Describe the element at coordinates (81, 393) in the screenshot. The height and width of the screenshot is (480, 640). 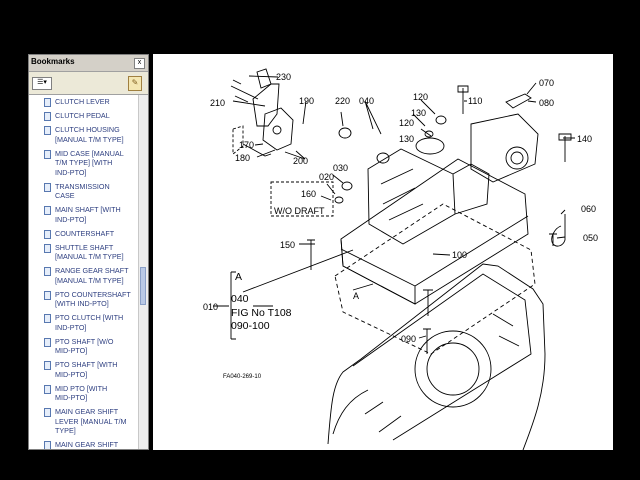
I see `bookmark-label: MID PTO [WITH MID-PTO]` at that location.